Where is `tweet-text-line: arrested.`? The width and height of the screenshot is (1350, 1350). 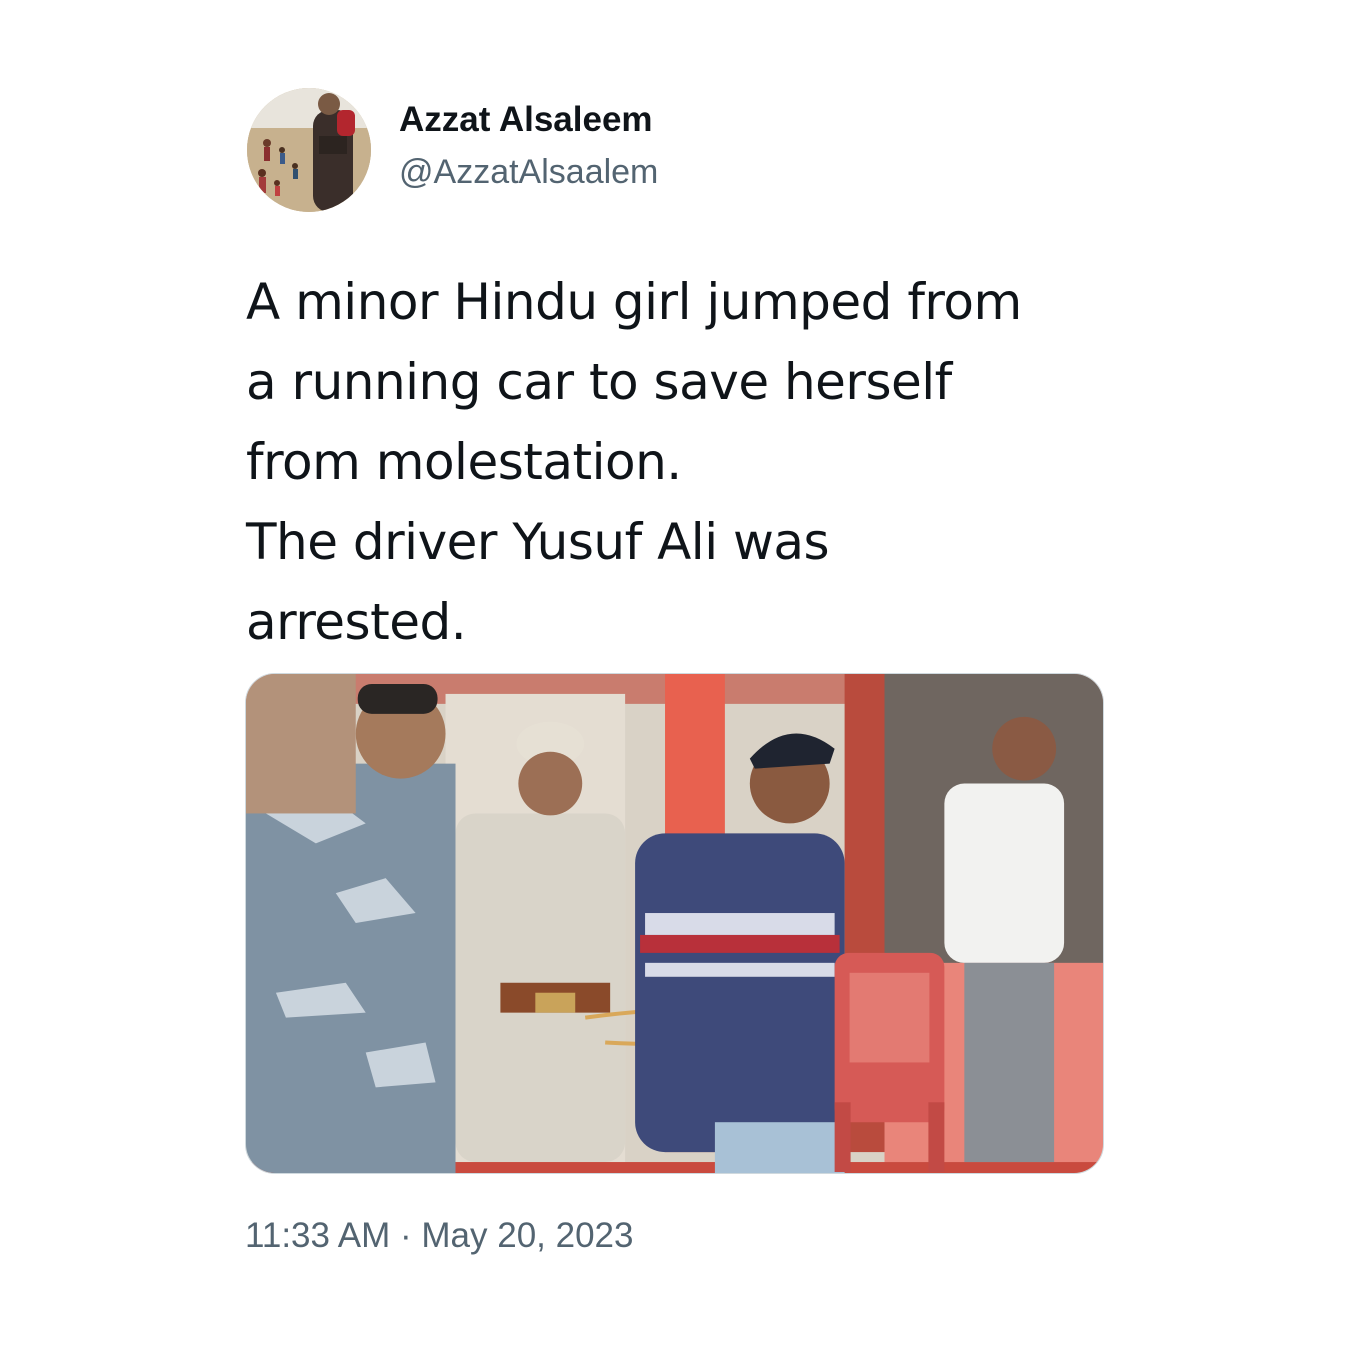 tweet-text-line: arrested. is located at coordinates (356, 622).